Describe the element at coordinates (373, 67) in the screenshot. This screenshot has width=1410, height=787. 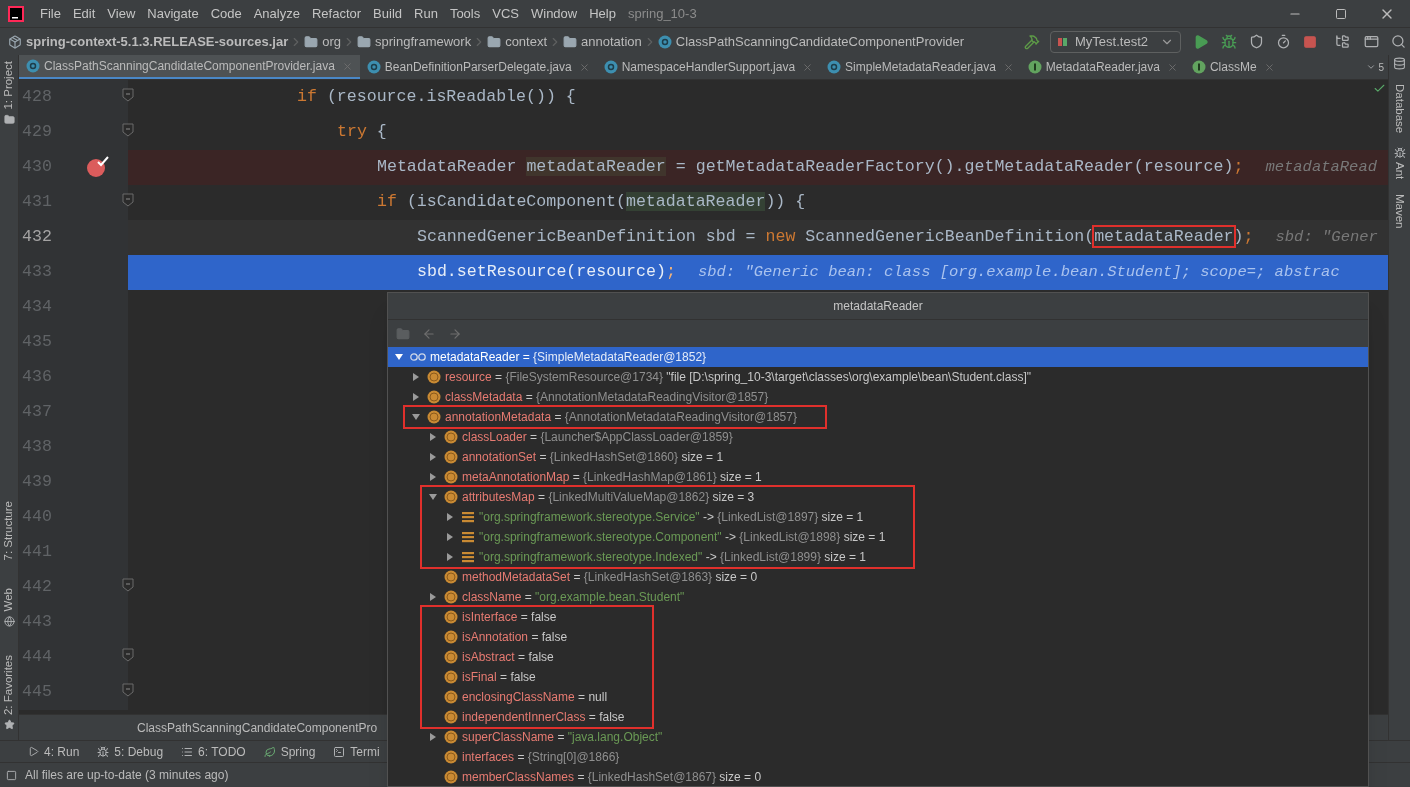
I see `class-icon` at that location.